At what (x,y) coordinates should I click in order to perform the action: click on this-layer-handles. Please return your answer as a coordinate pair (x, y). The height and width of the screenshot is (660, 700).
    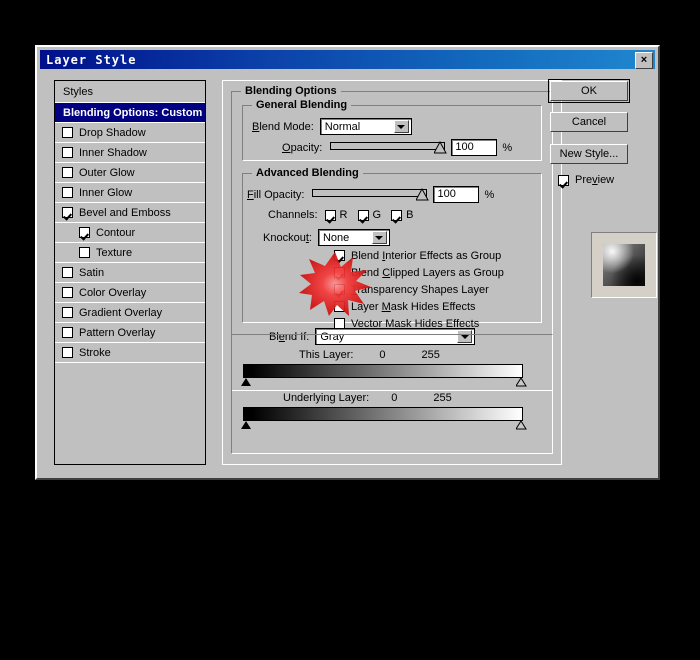
    Looking at the image, I should click on (384, 382).